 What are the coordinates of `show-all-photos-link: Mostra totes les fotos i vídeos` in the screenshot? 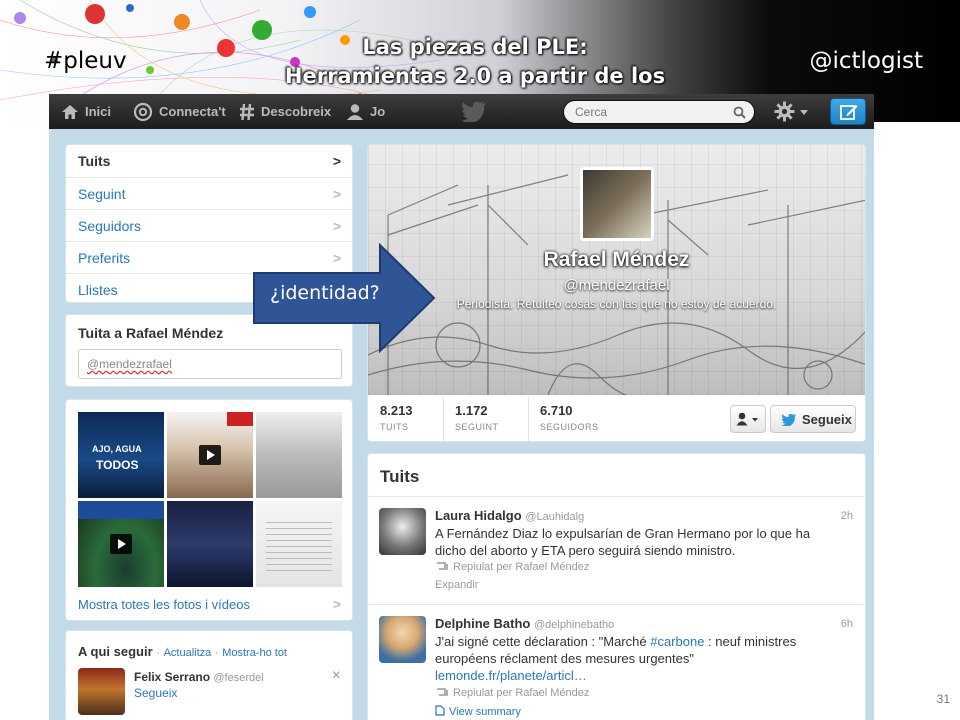 It's located at (164, 604).